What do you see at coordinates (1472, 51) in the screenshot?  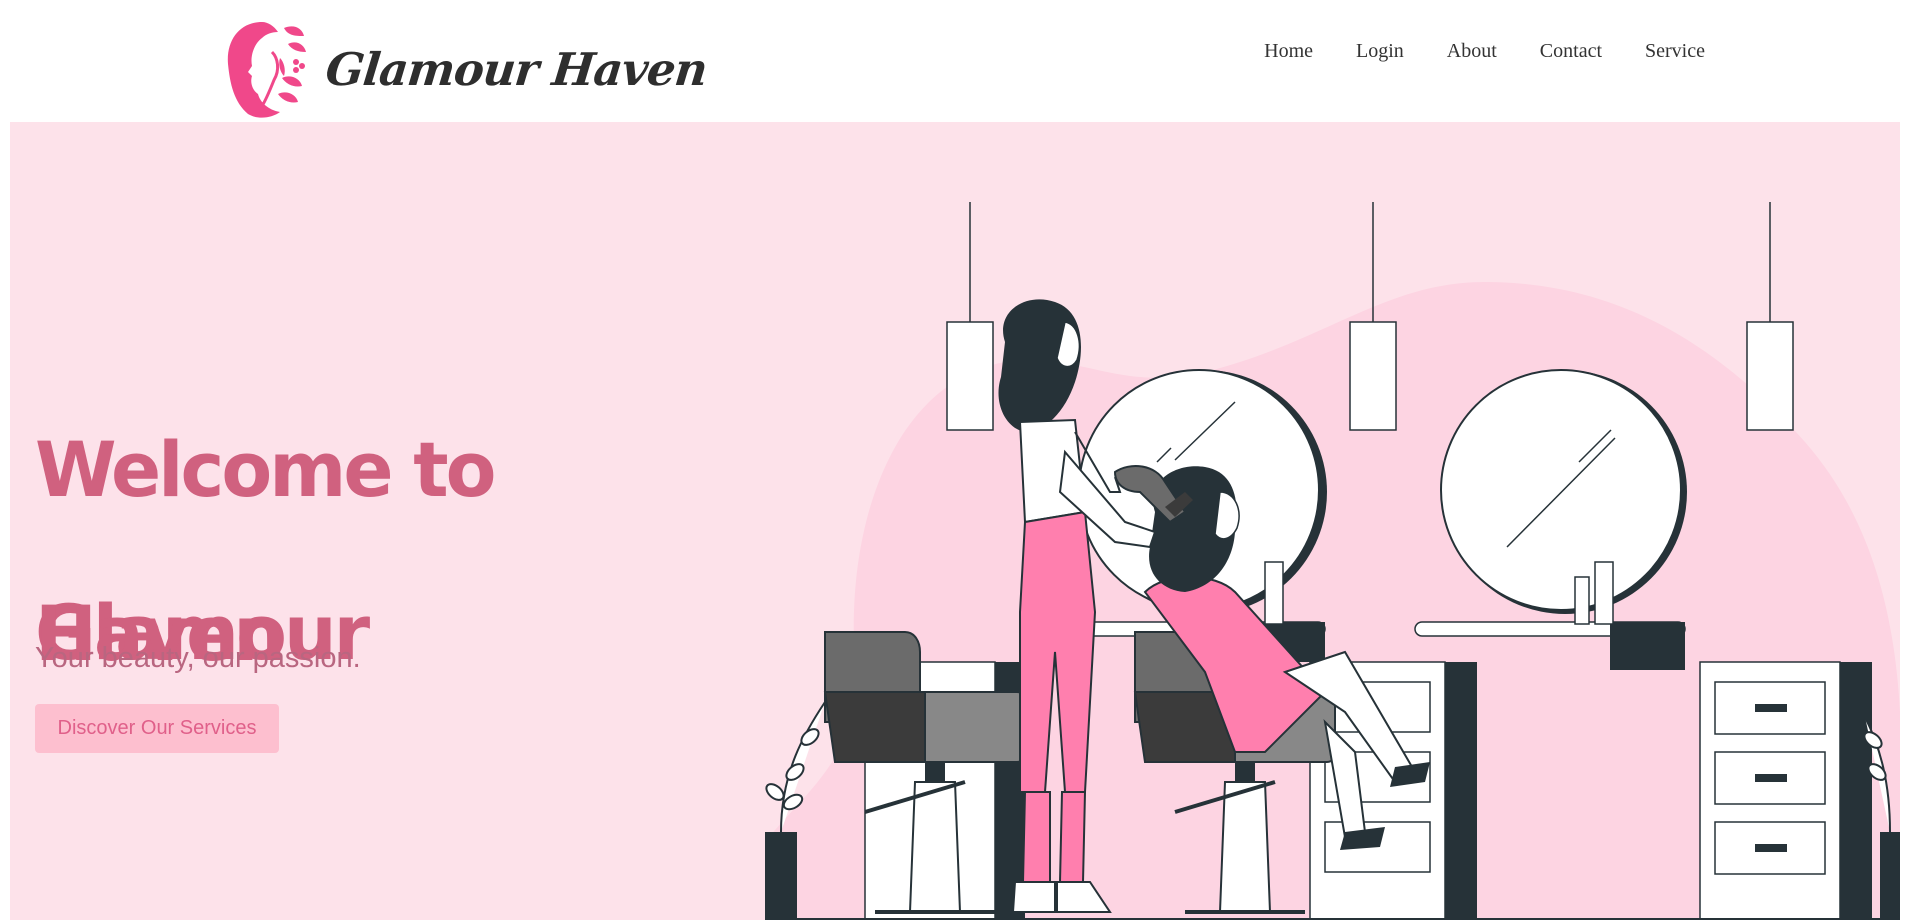 I see `nav-about-link: About` at bounding box center [1472, 51].